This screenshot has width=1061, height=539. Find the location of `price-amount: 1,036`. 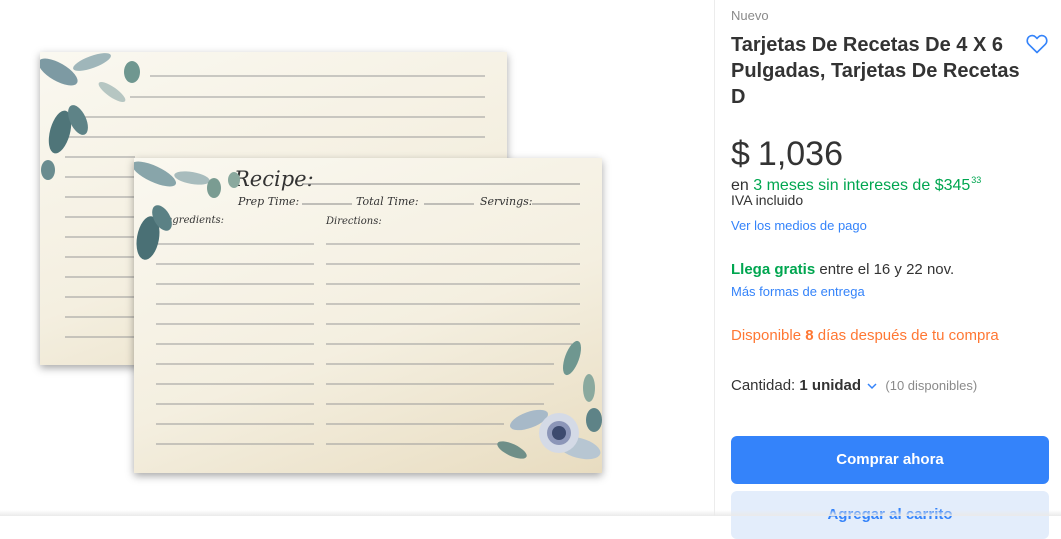

price-amount: 1,036 is located at coordinates (800, 154).